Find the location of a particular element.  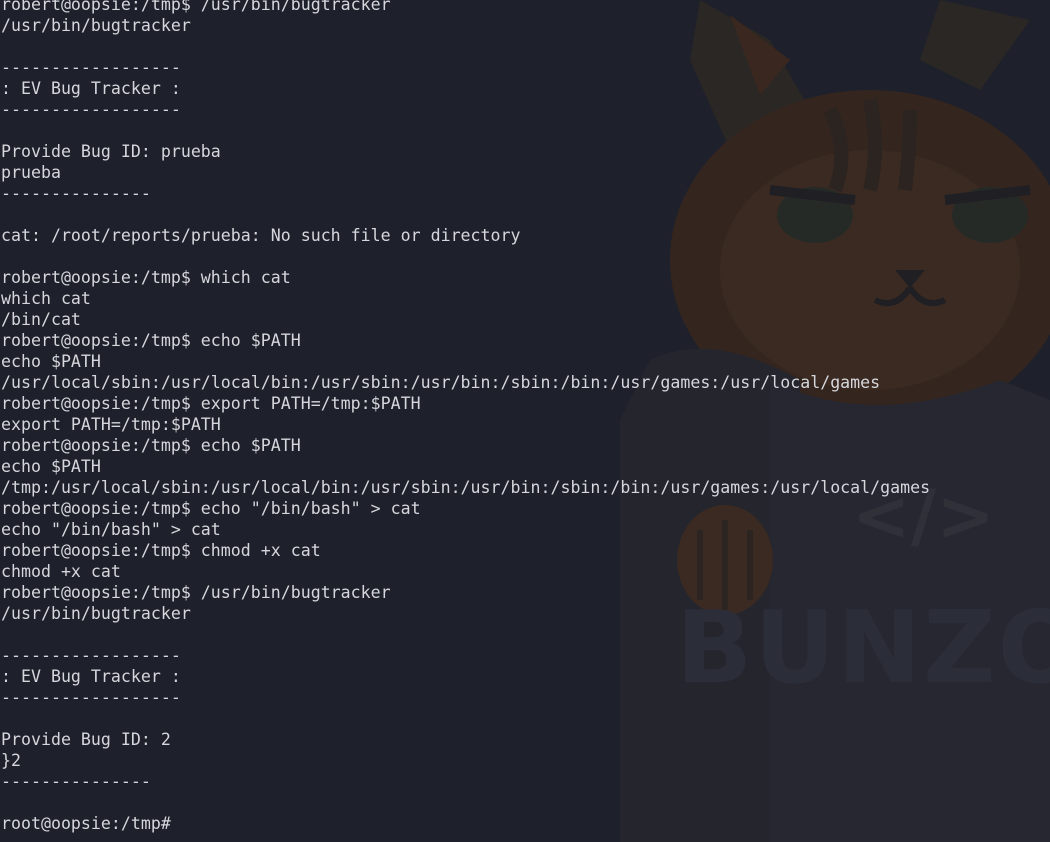

terminal-line: Provide Bug ID: 2 is located at coordinates (86, 739).